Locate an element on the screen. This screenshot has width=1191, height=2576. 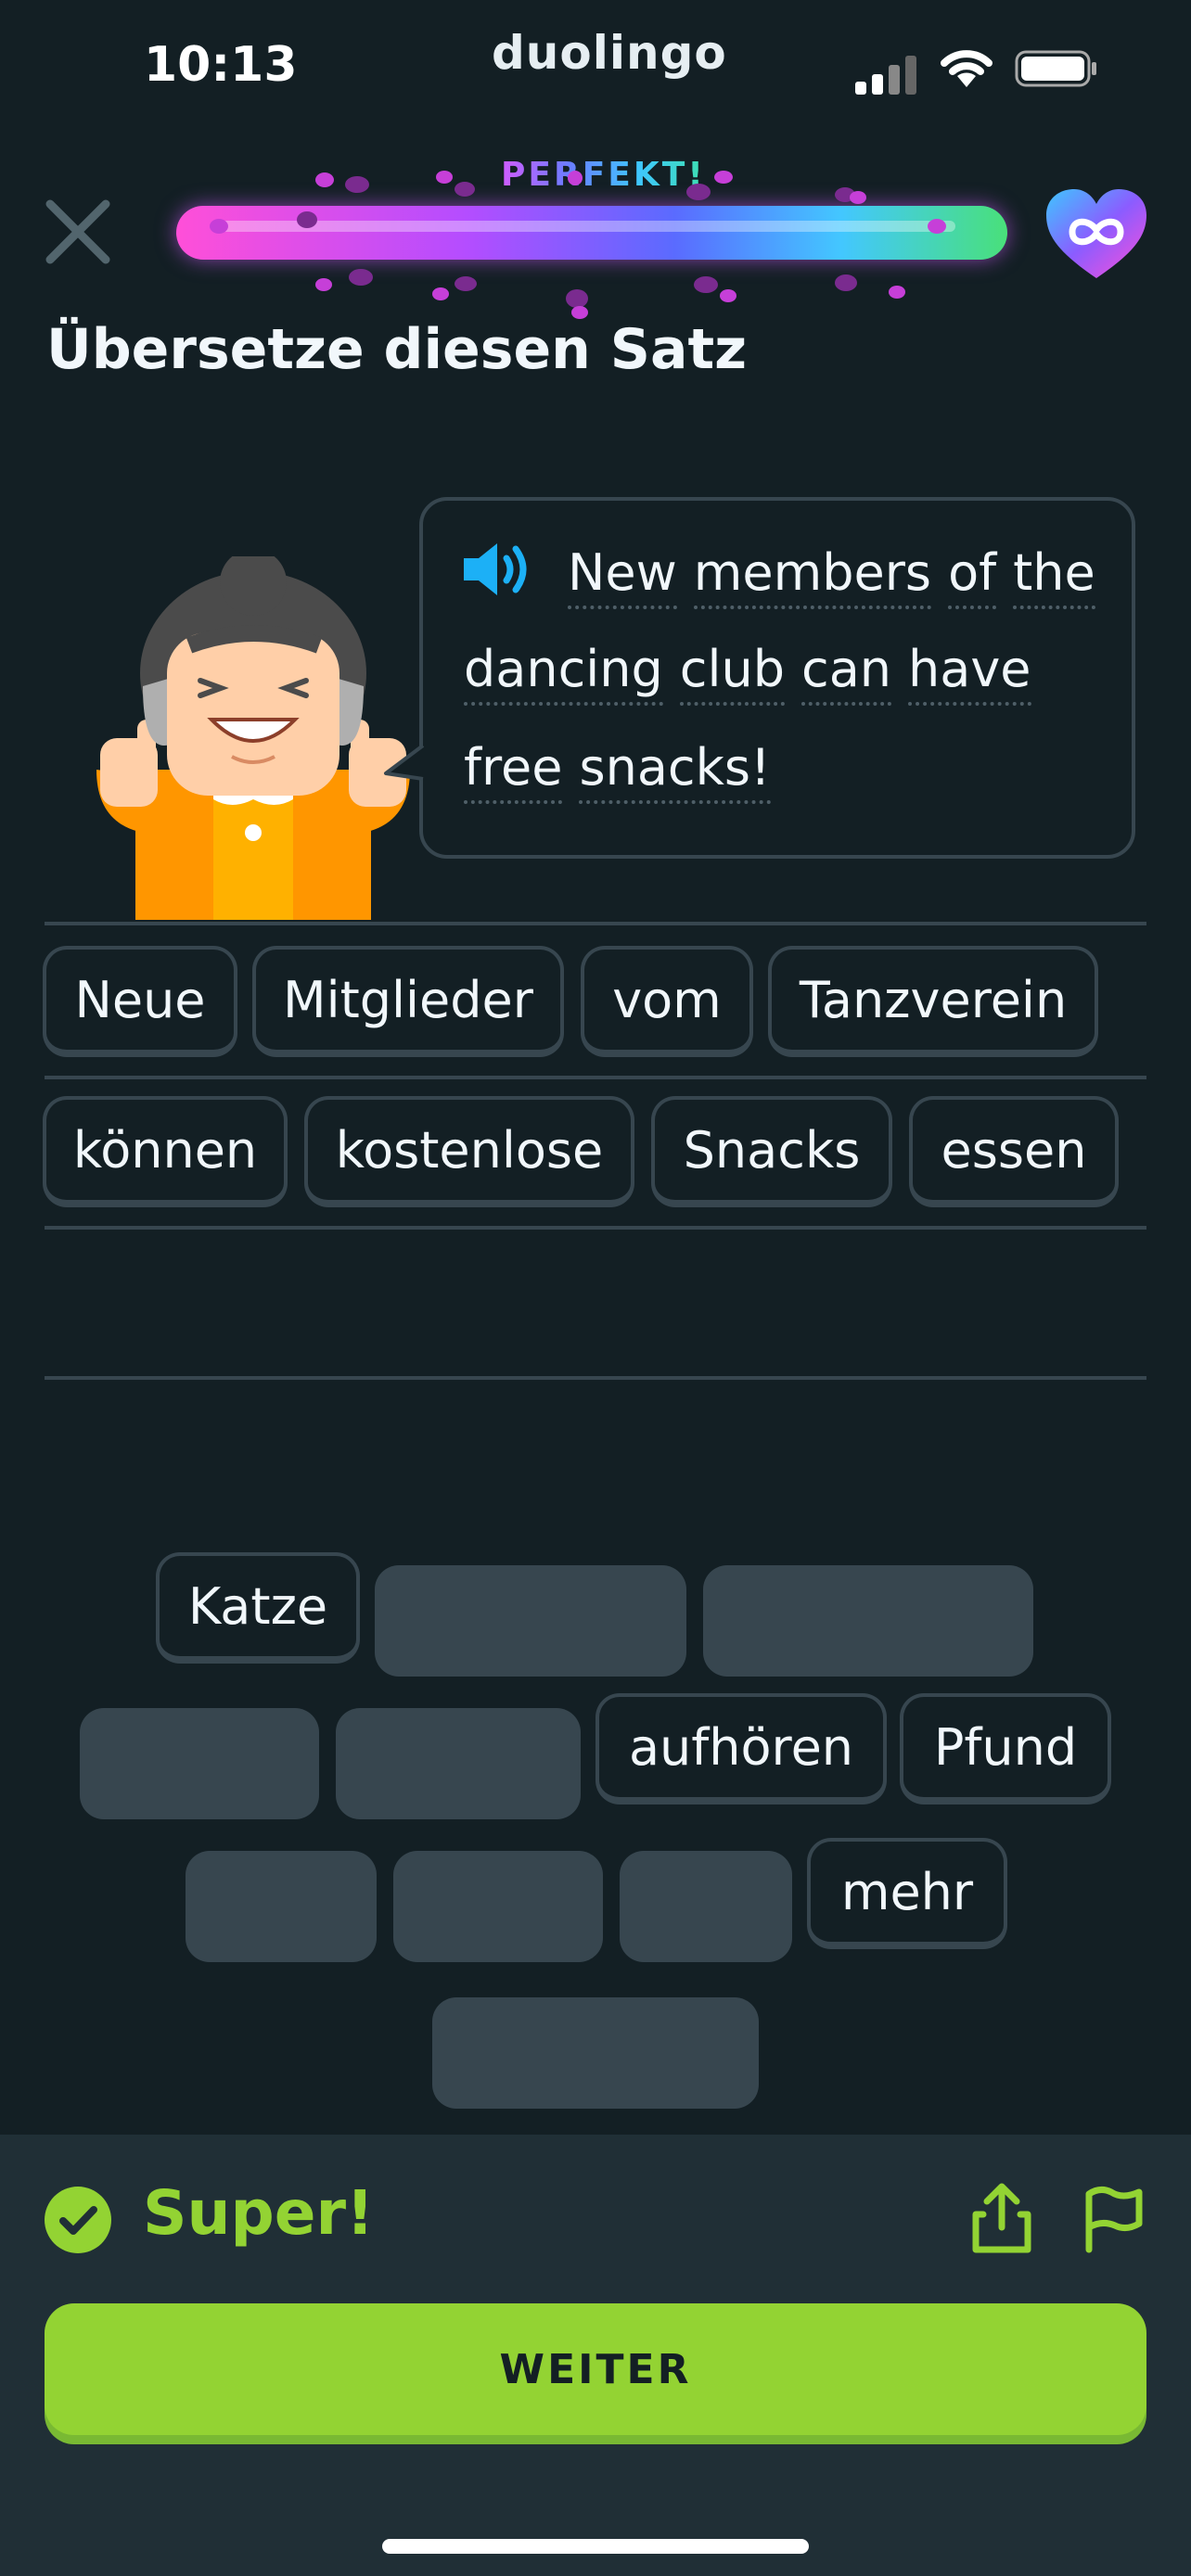
answer-tile: Snacks is located at coordinates (771, 1151).